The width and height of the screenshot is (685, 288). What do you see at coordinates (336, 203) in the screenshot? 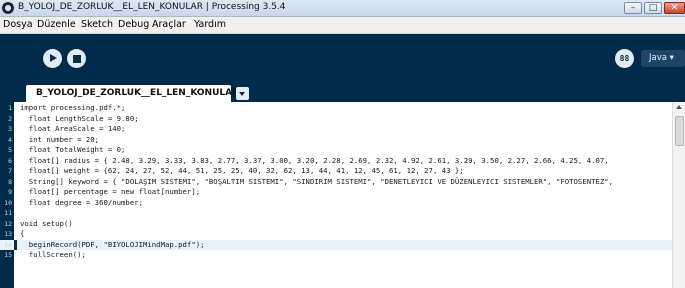
I see `code-line: 10 float degree = 360/number;` at bounding box center [336, 203].